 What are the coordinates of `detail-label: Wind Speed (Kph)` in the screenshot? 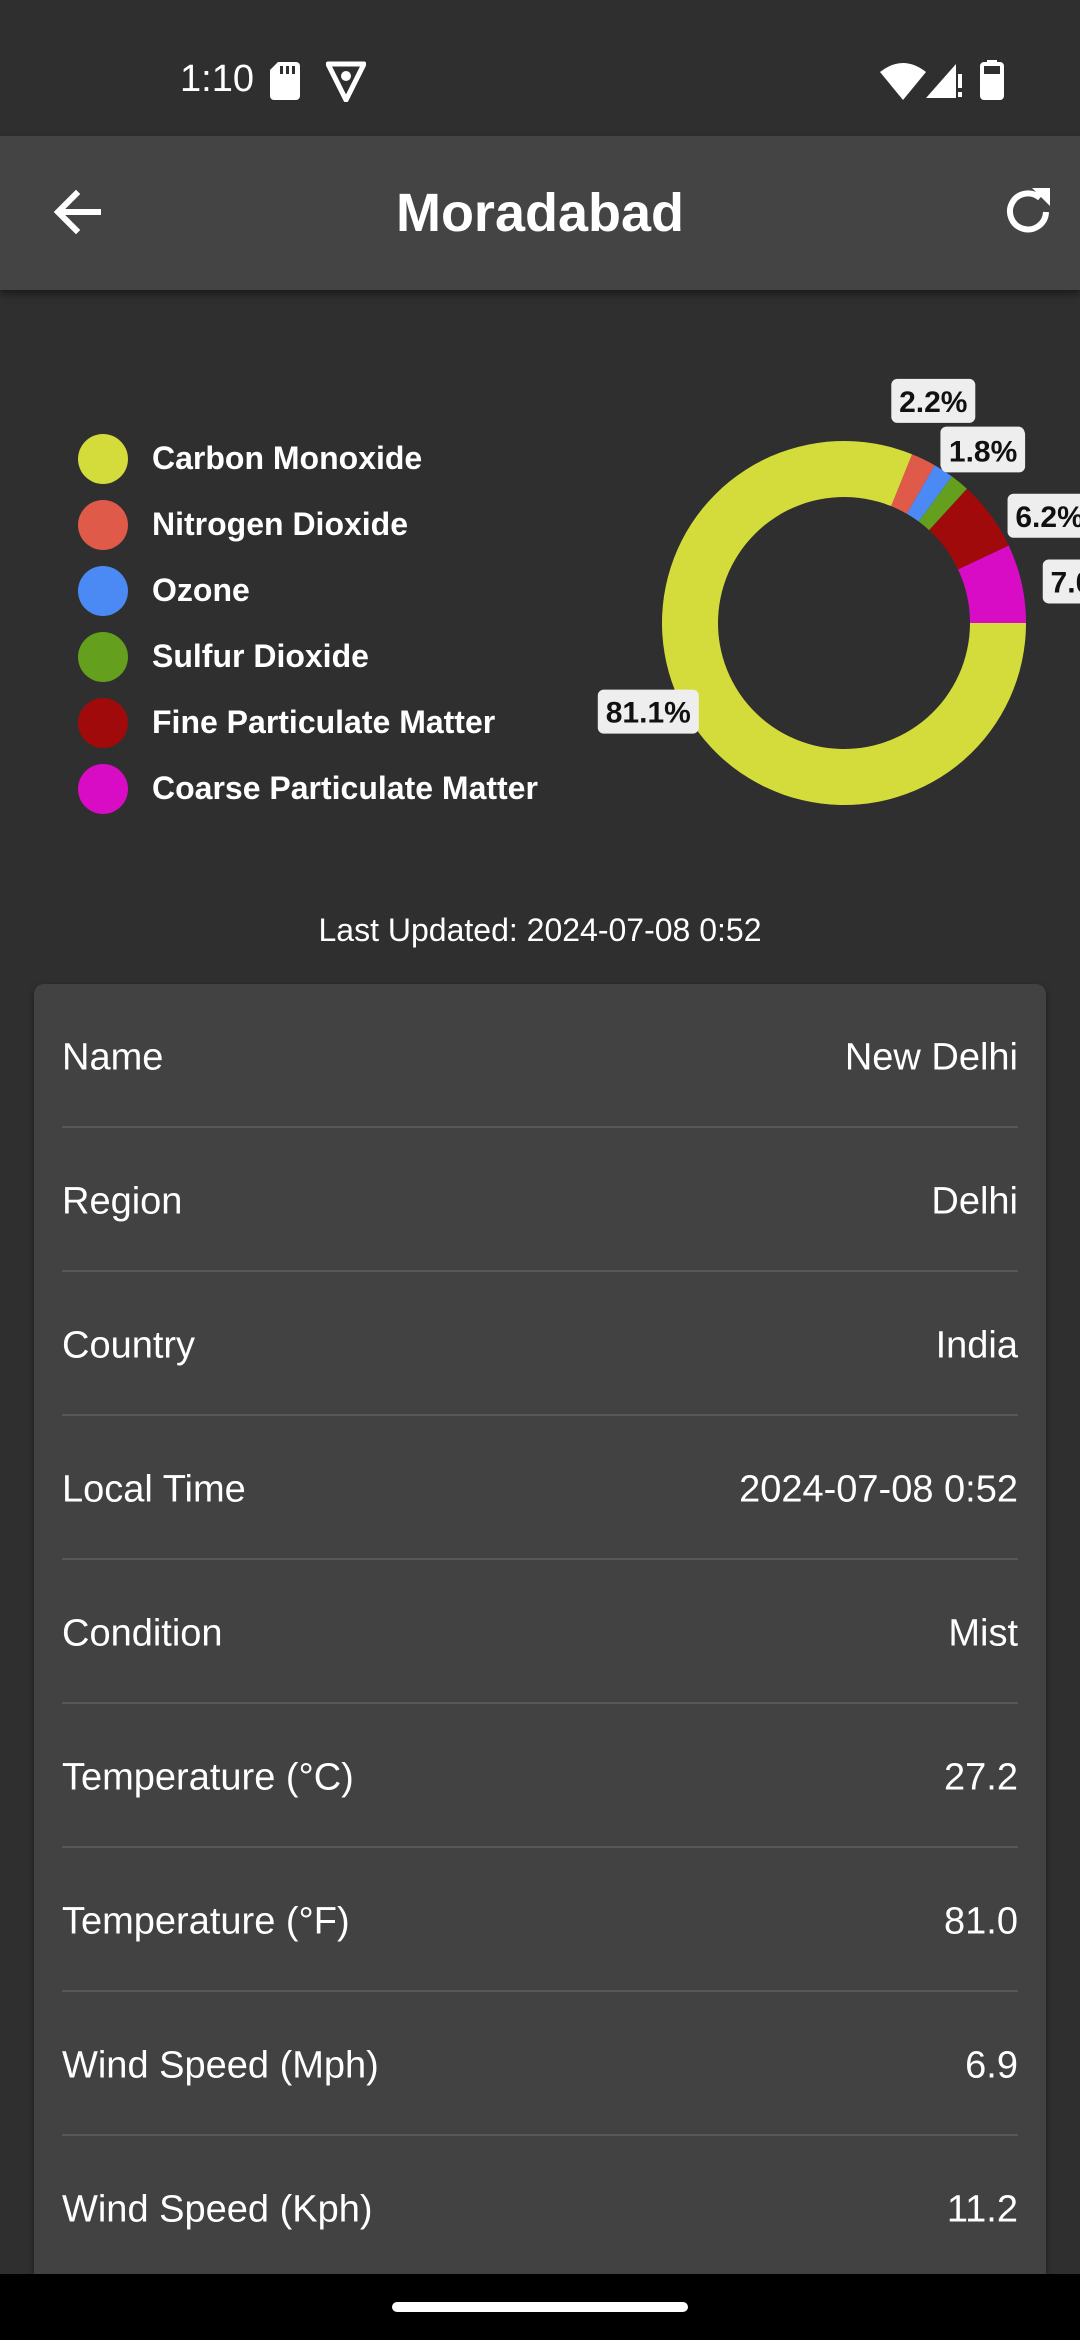 It's located at (217, 2209).